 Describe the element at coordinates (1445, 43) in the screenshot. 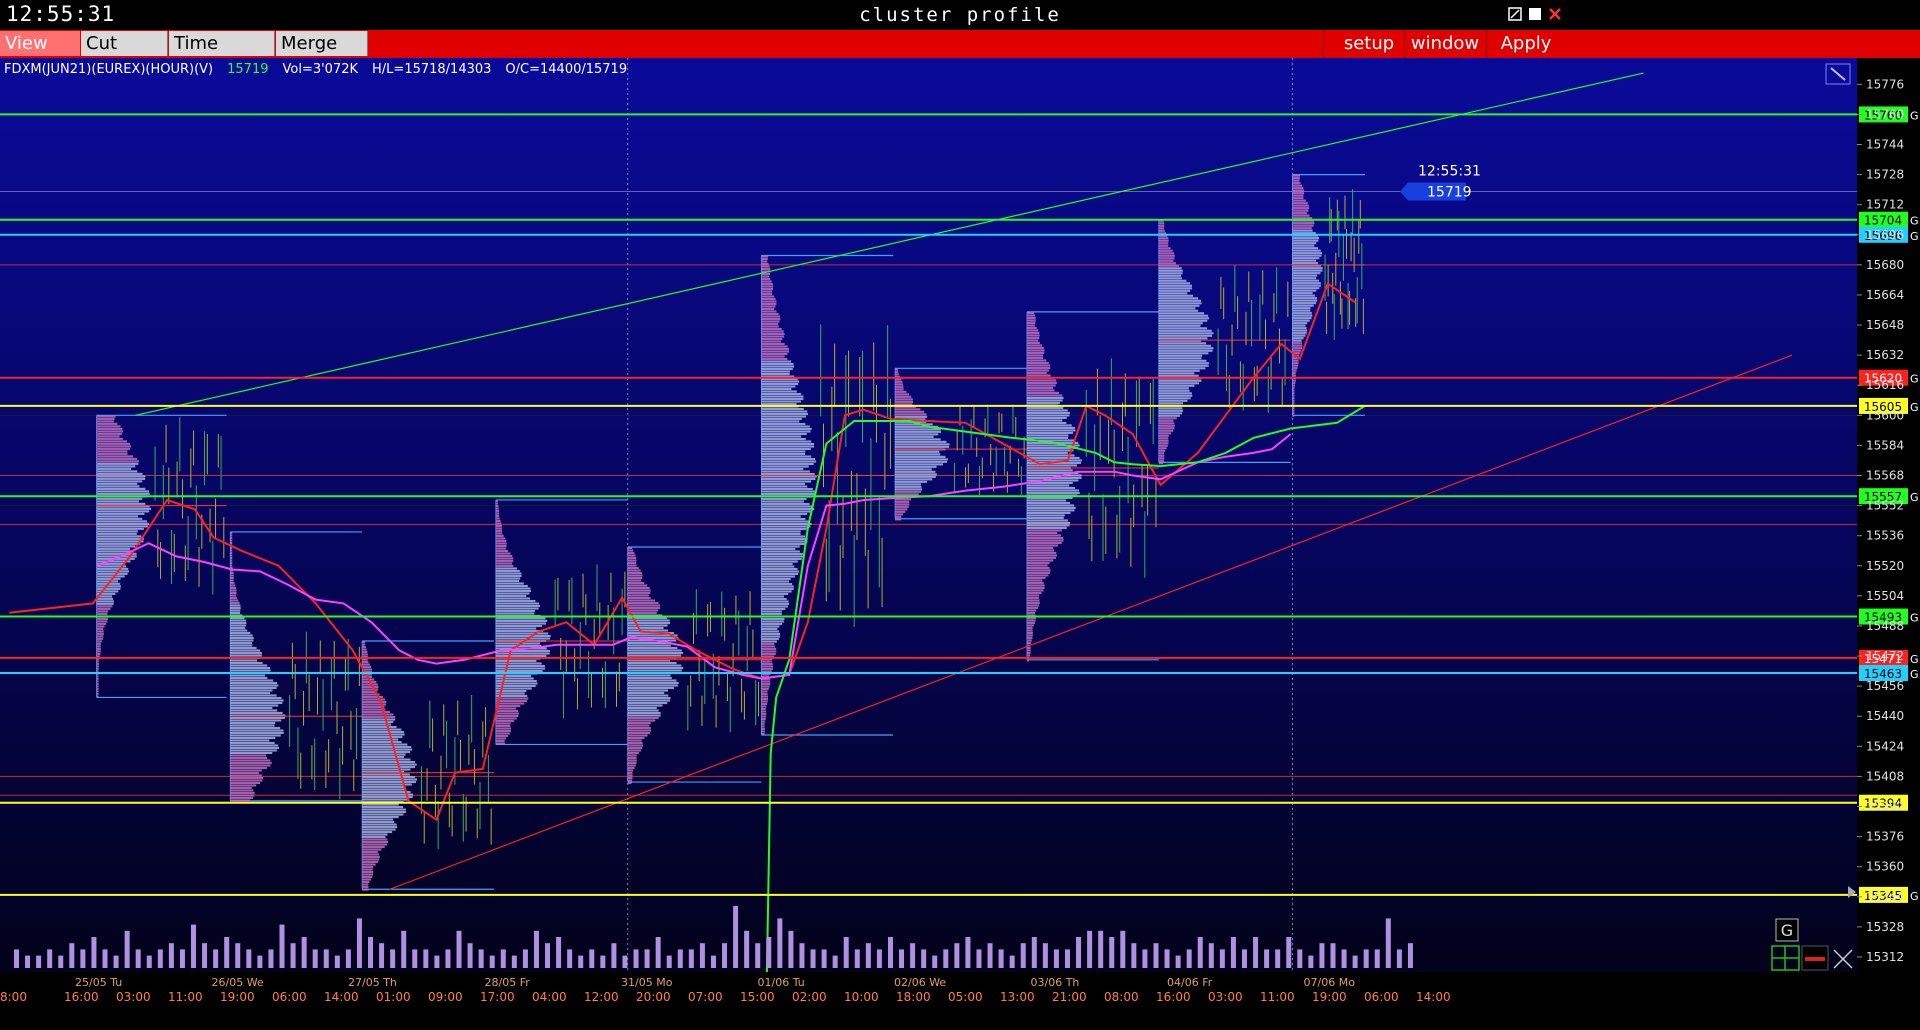

I see `window-button: window` at that location.